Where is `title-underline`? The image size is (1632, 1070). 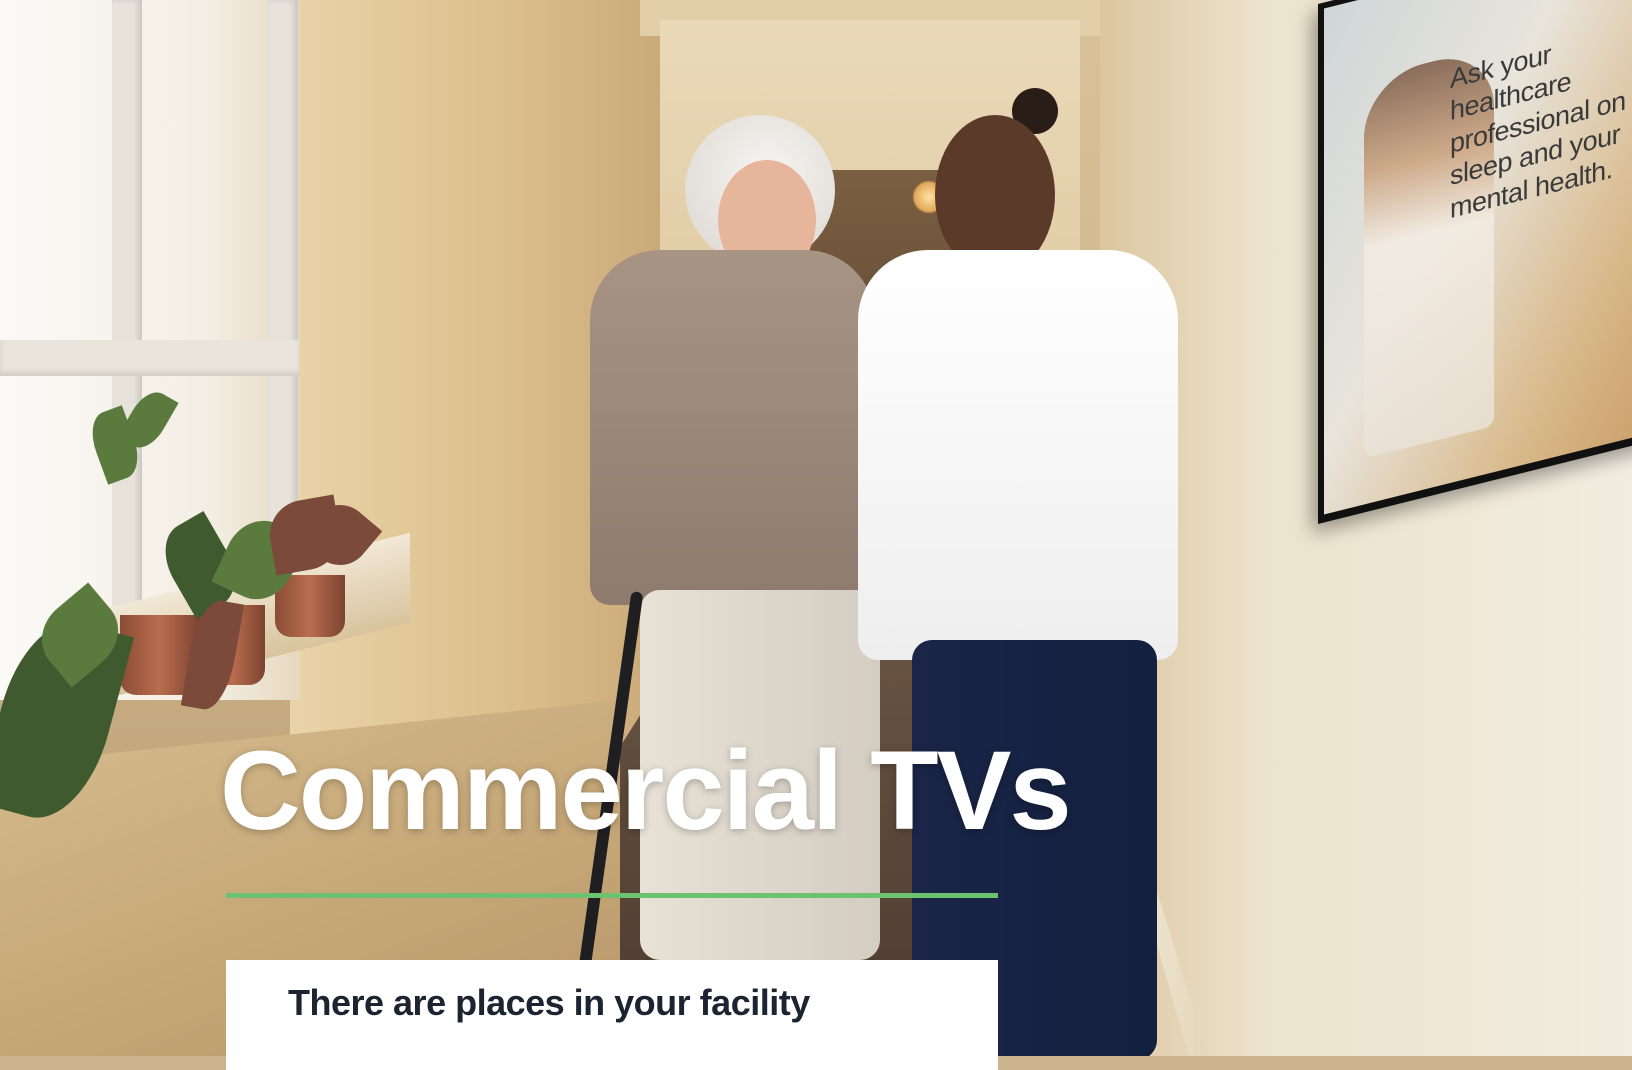 title-underline is located at coordinates (612, 895).